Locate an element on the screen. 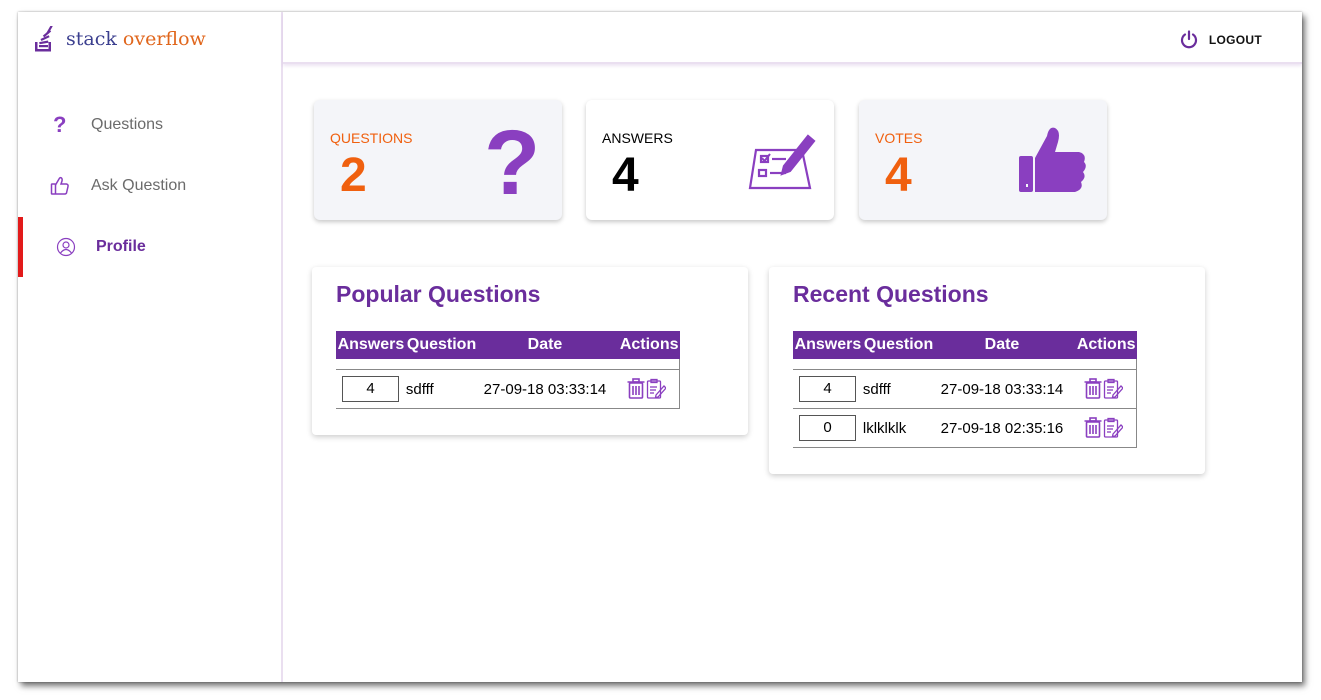  question-icon: ? is located at coordinates (60, 125).